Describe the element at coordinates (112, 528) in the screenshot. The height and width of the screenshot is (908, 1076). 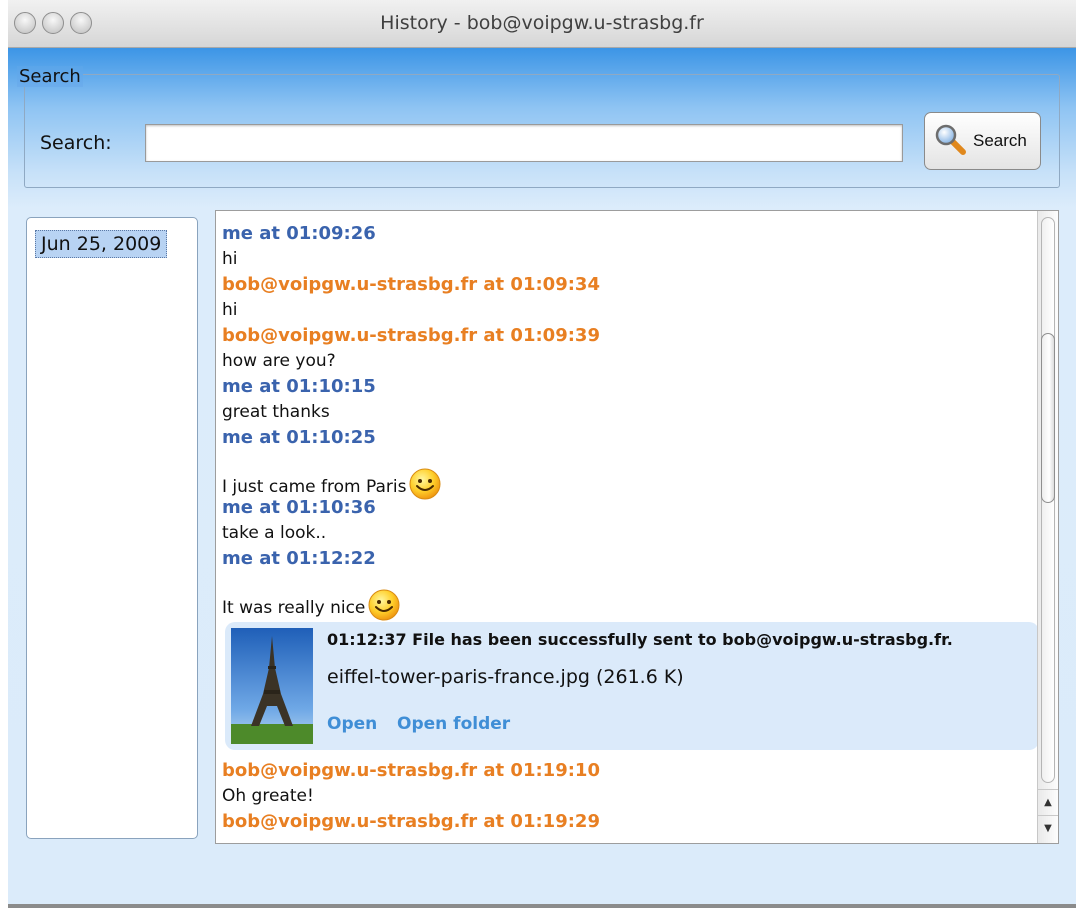
I see `date-list: Jun 25, 2009` at that location.